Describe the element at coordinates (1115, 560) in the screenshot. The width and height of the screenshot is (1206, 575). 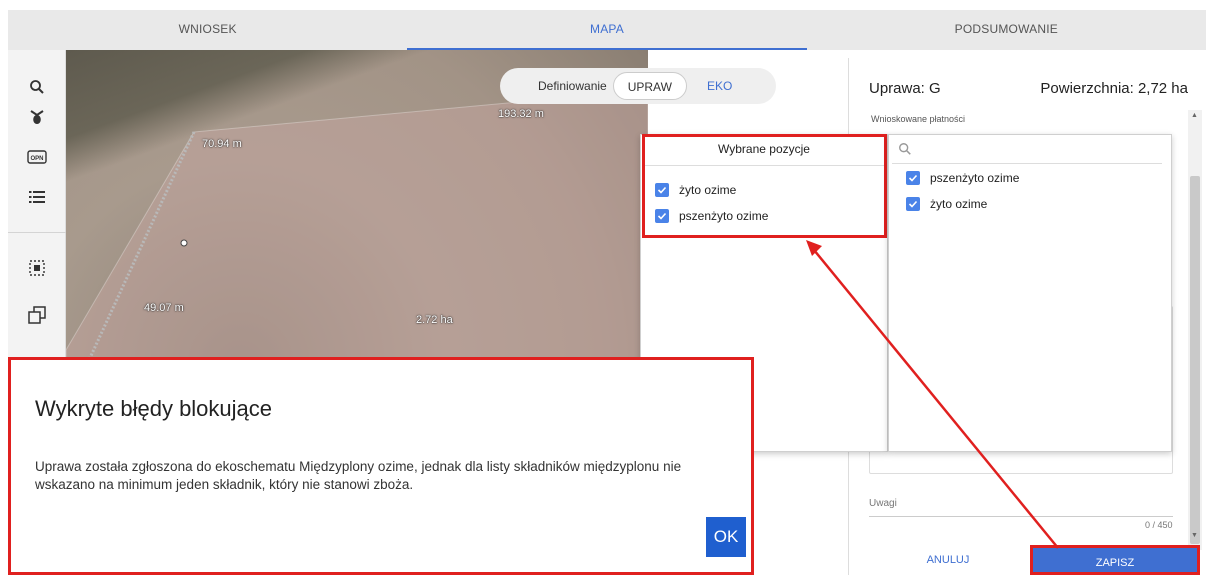
I see `save-button: ZAPISZ` at that location.